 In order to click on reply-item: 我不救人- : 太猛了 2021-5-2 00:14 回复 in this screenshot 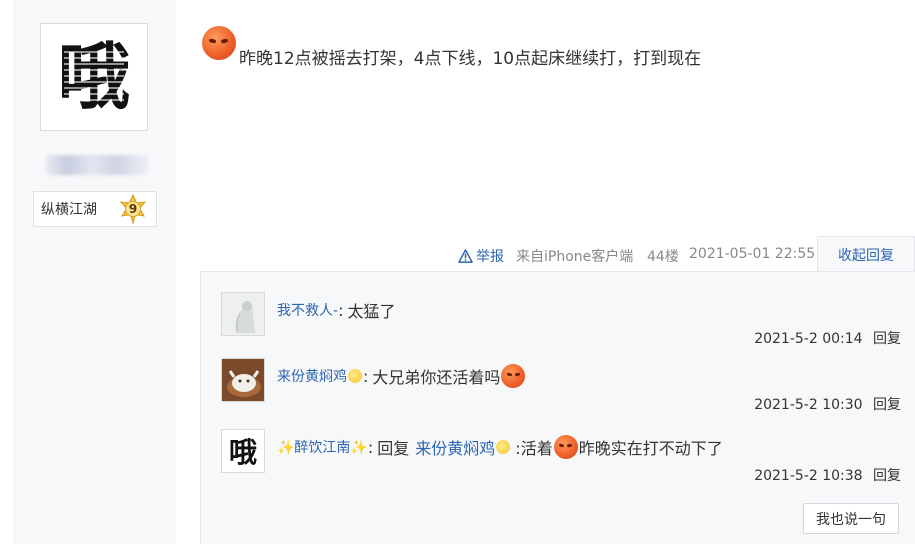, I will do `click(566, 328)`.